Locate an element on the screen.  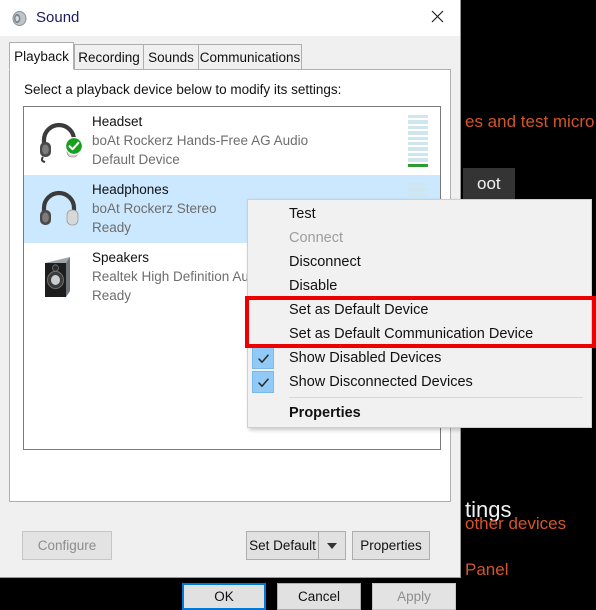
menu-item-disconnect: Disconnect is located at coordinates (419, 262).